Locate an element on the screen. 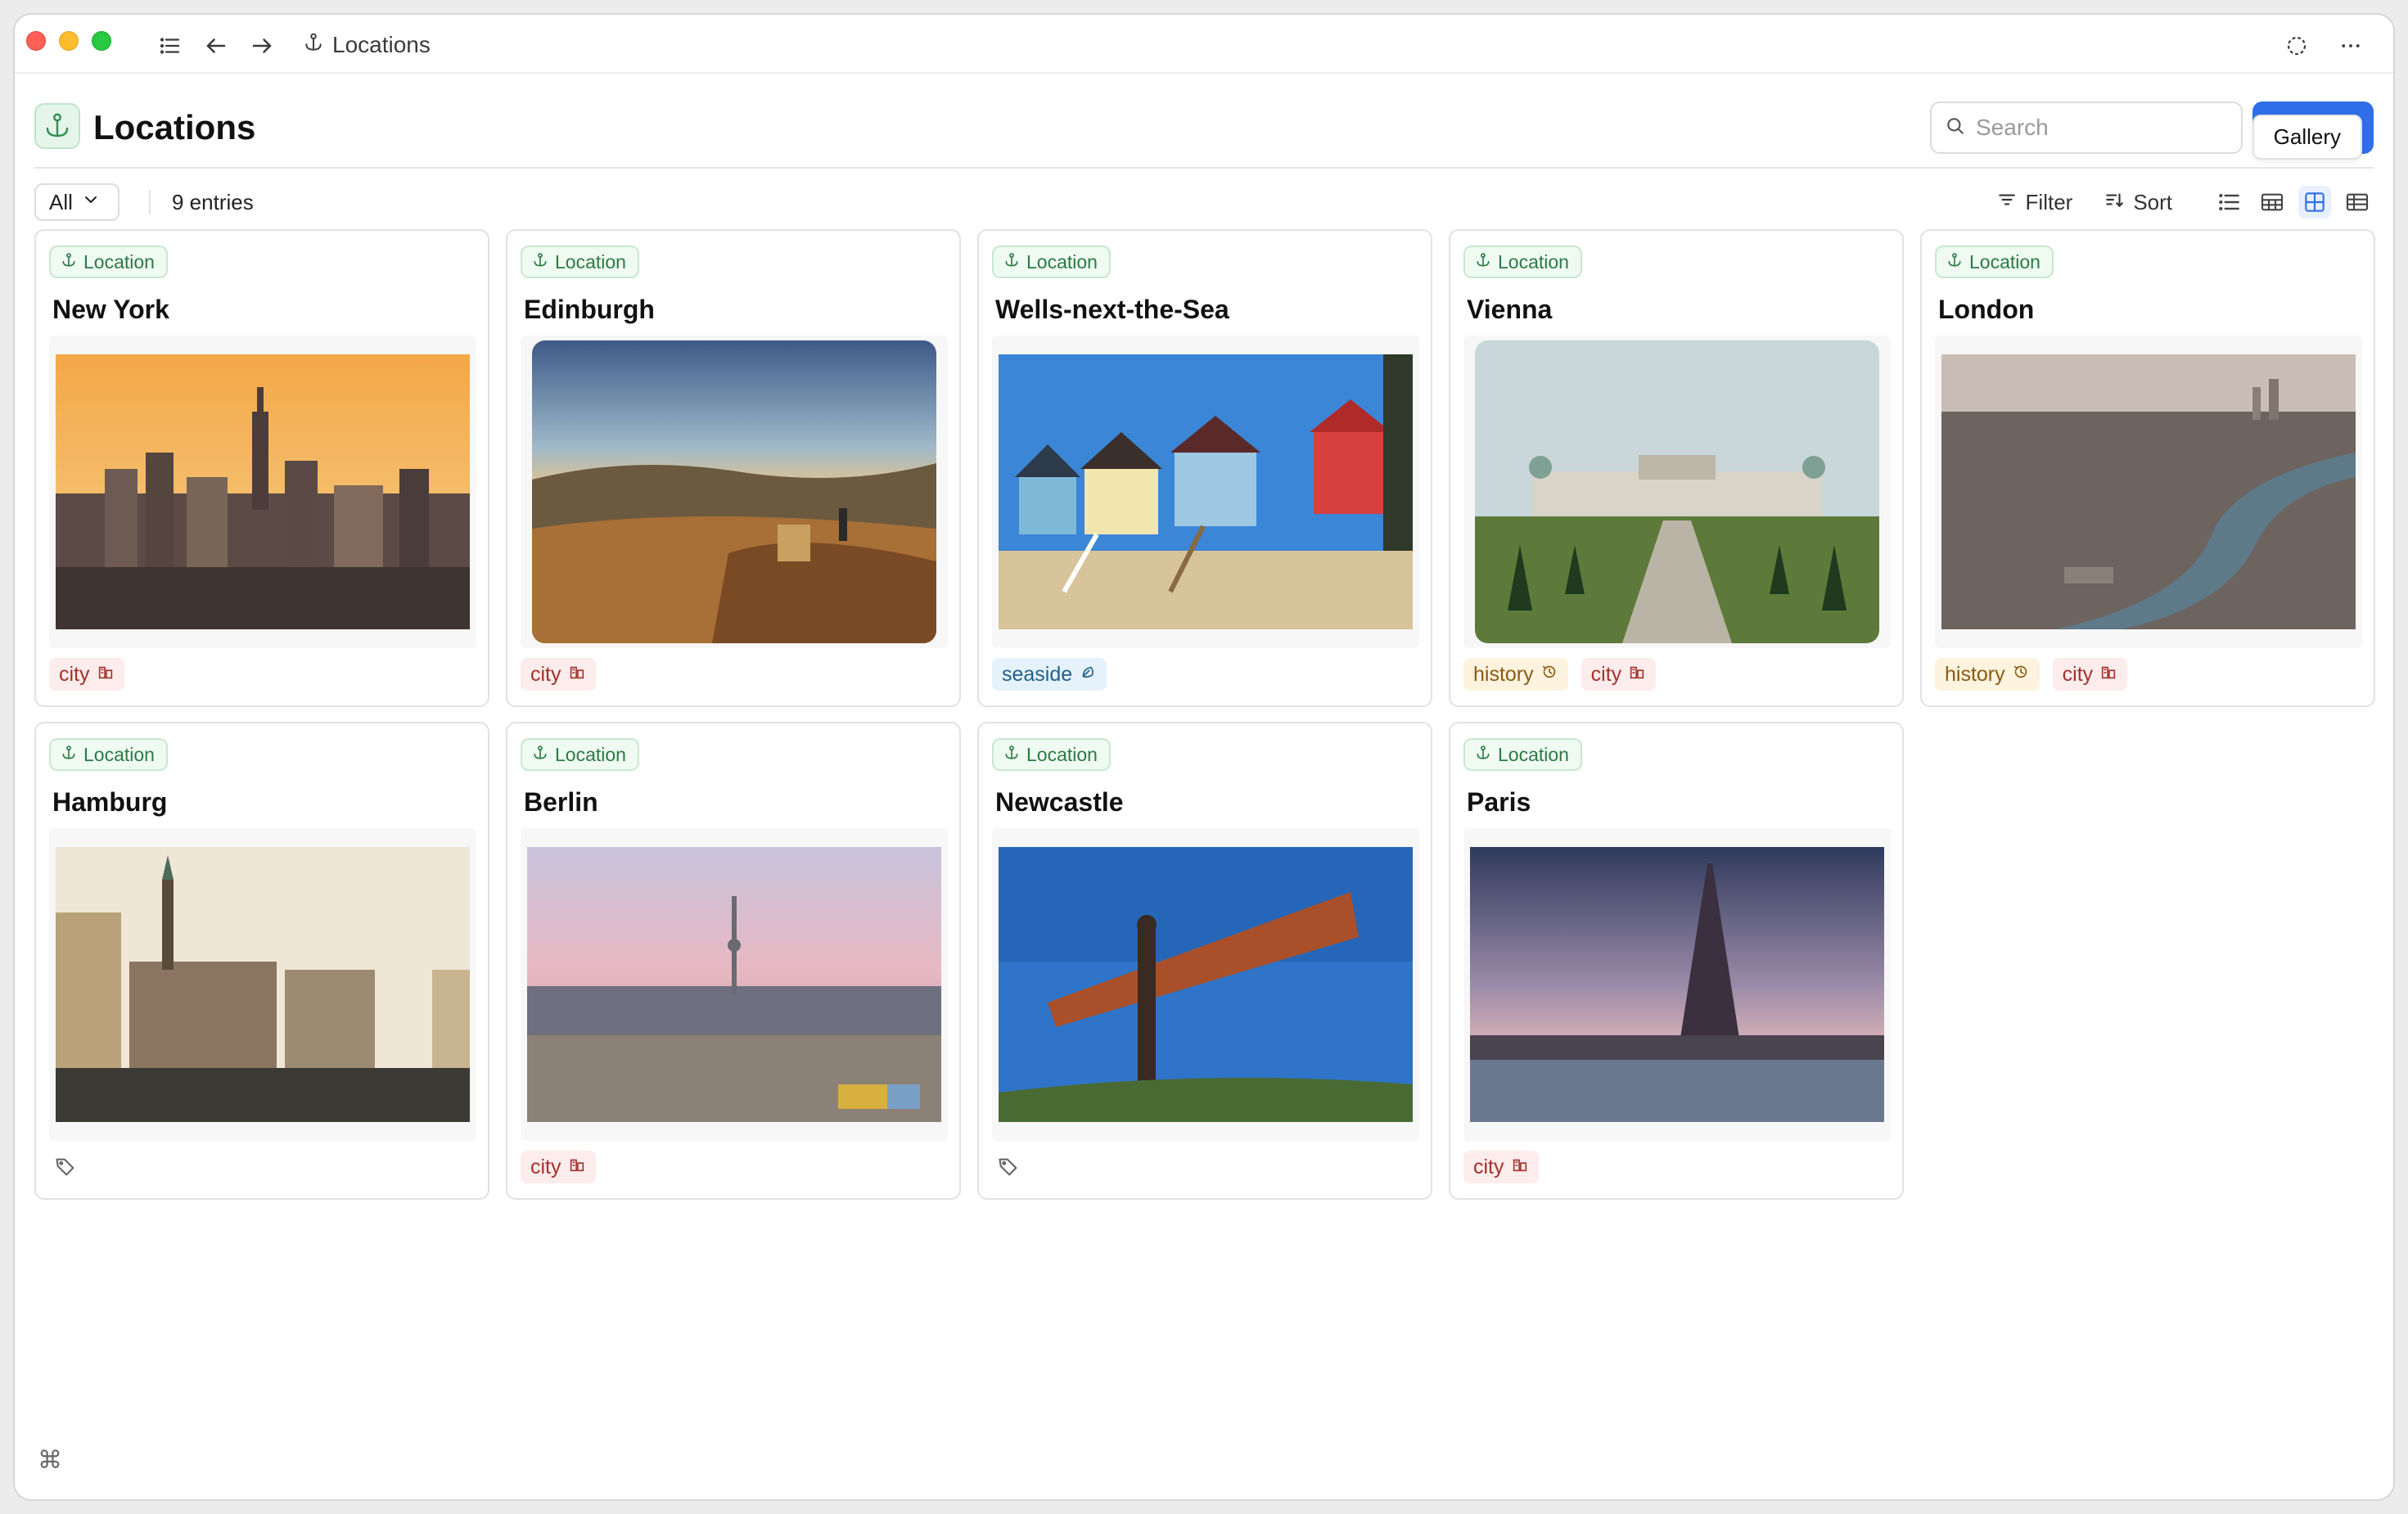  minimize-window-button is located at coordinates (69, 41).